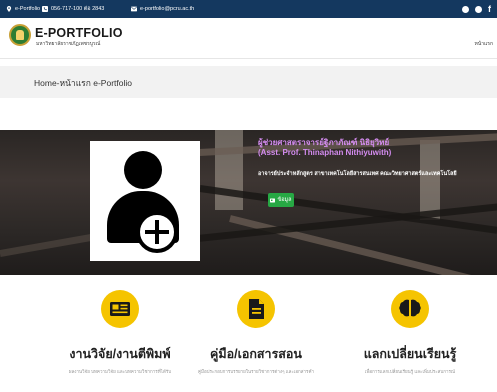 The image size is (497, 392). Describe the element at coordinates (145, 201) in the screenshot. I see `profile-avatar` at that location.